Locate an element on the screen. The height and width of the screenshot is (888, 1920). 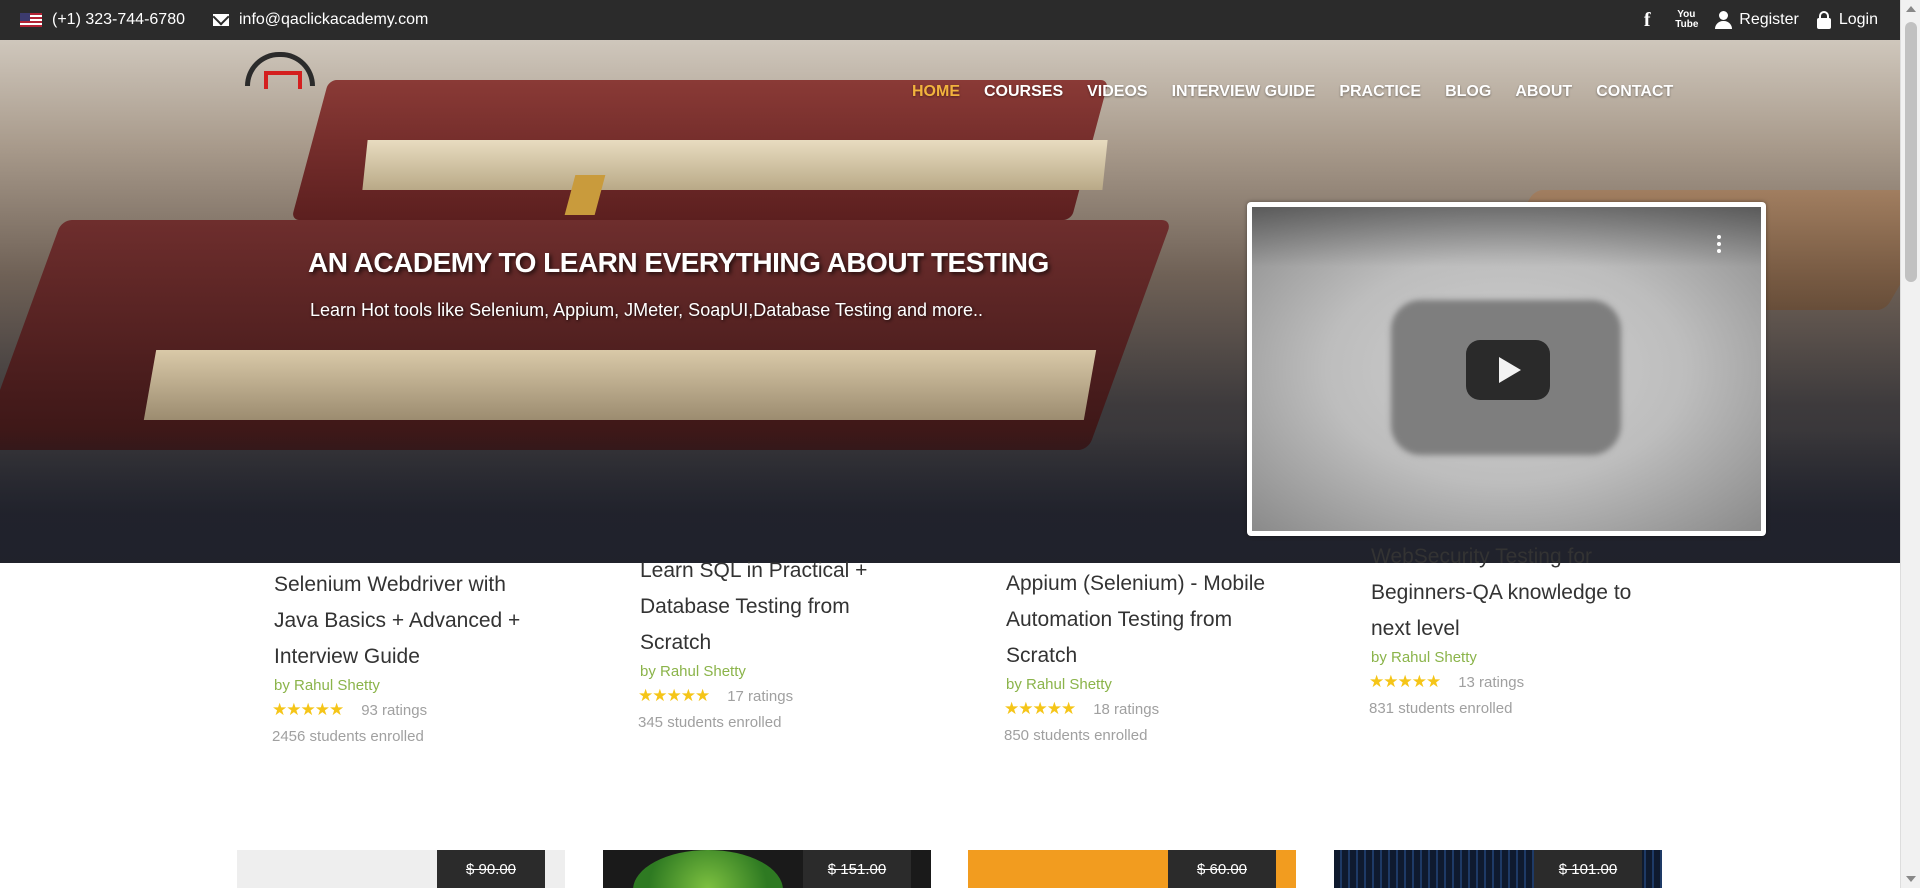
login-link: Login is located at coordinates (1847, 20).